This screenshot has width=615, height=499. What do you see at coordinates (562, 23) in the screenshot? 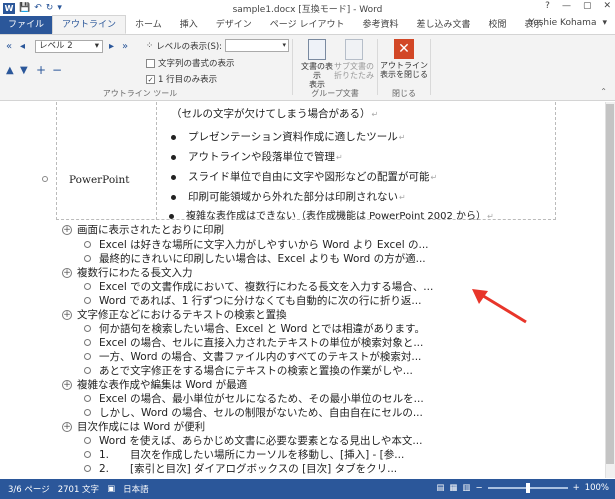
I see `user-name: Yoshie Kohama` at bounding box center [562, 23].